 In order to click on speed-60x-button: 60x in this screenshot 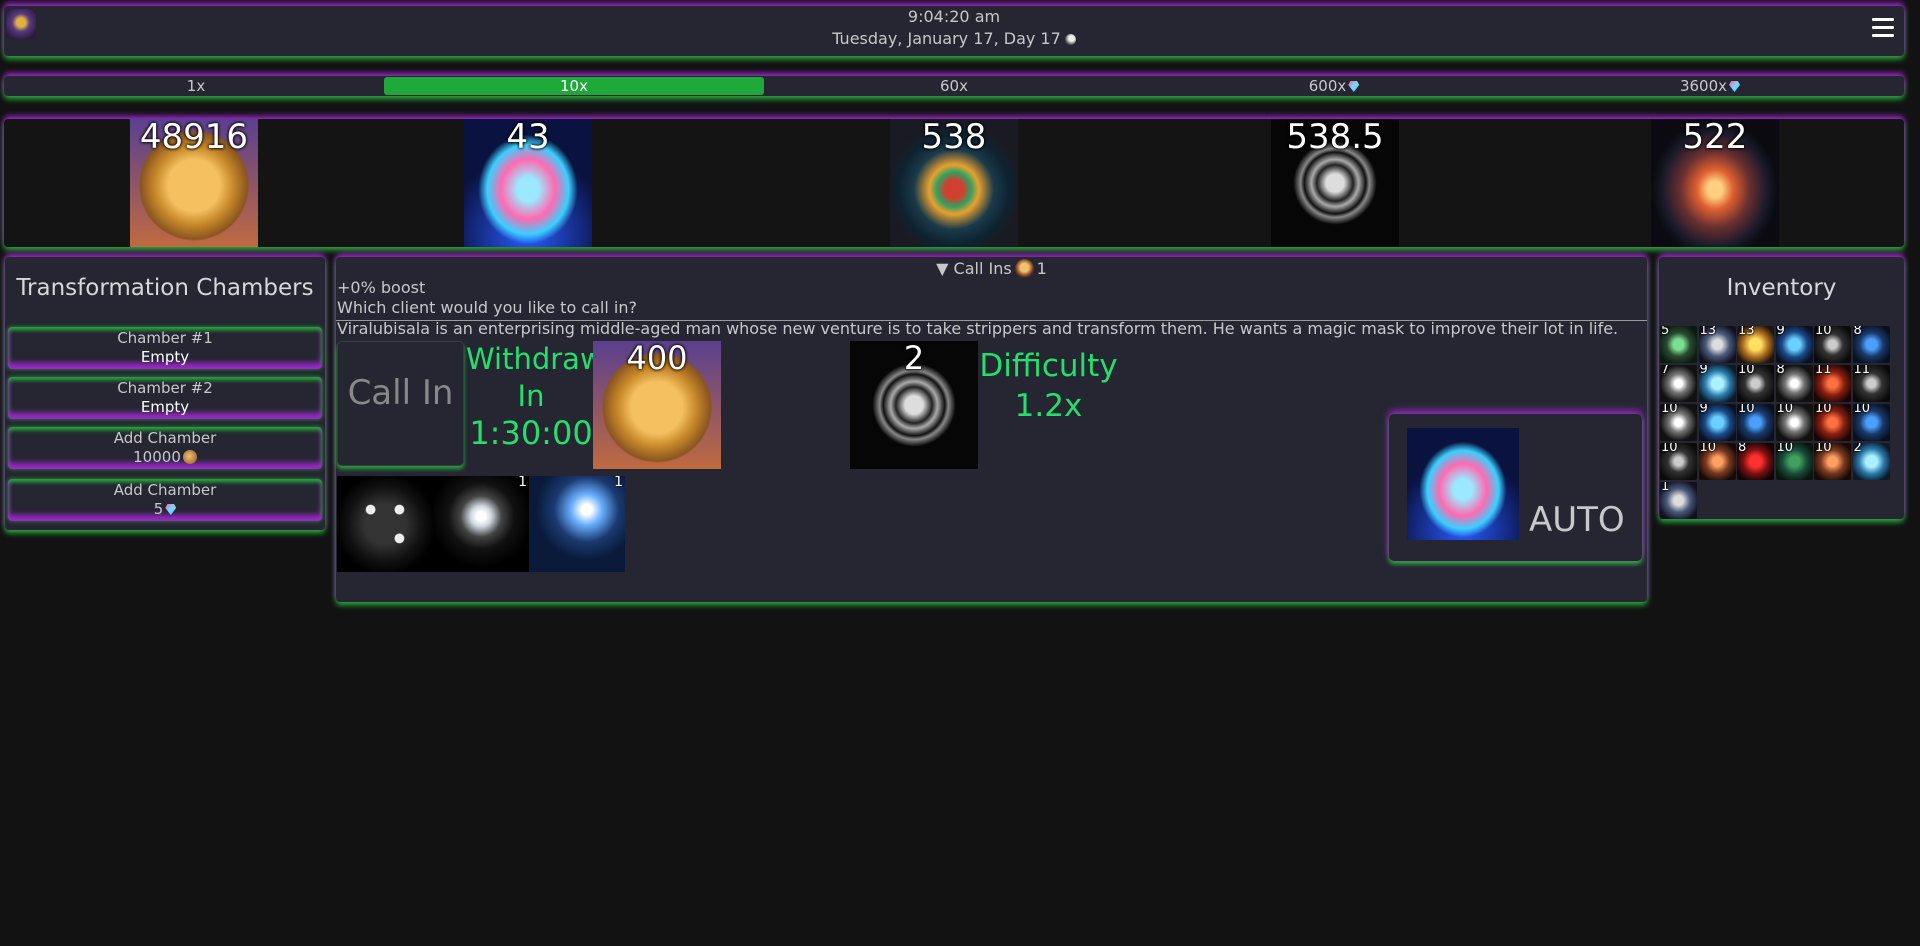, I will do `click(954, 86)`.